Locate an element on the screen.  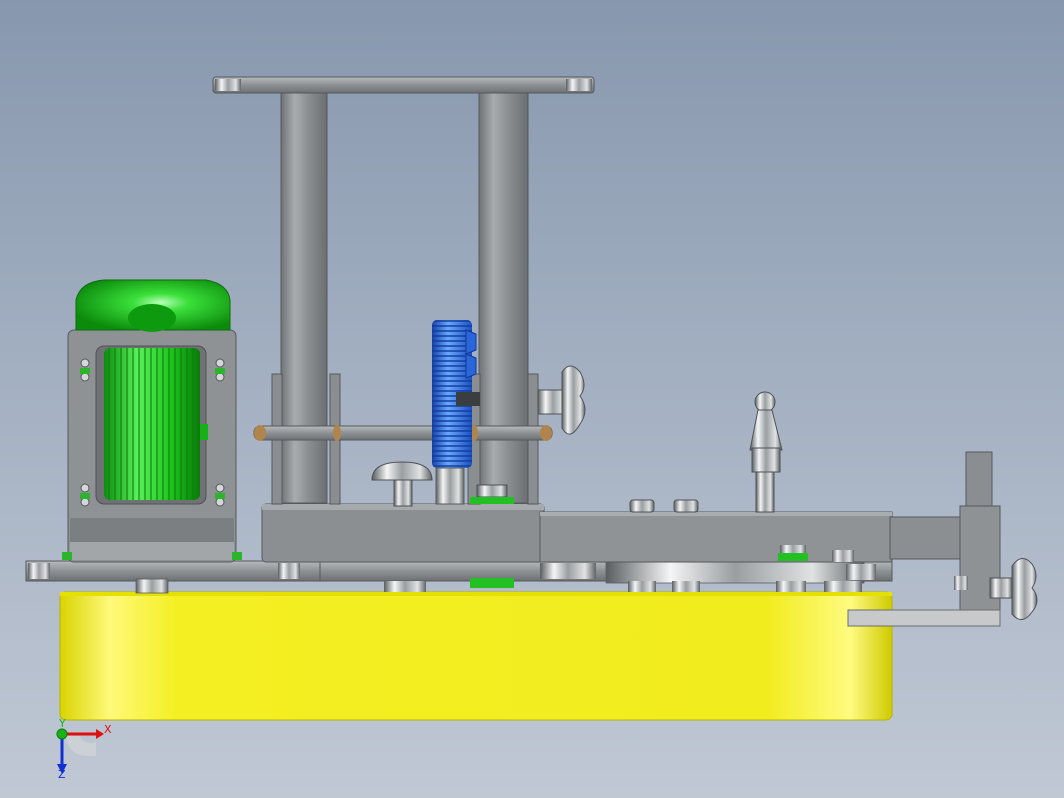
z-axis-label: Z is located at coordinates (62, 774).